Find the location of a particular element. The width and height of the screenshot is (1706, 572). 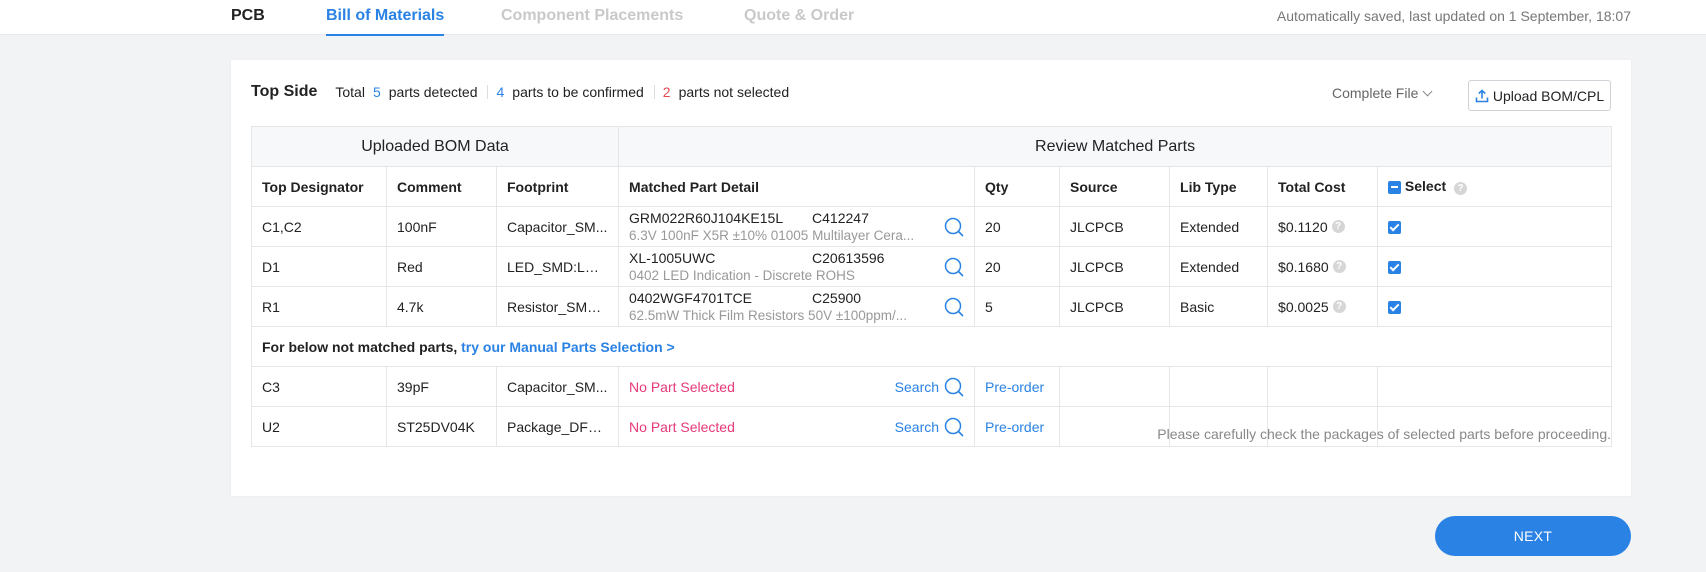

file-dropdown: Complete File is located at coordinates (1382, 93).